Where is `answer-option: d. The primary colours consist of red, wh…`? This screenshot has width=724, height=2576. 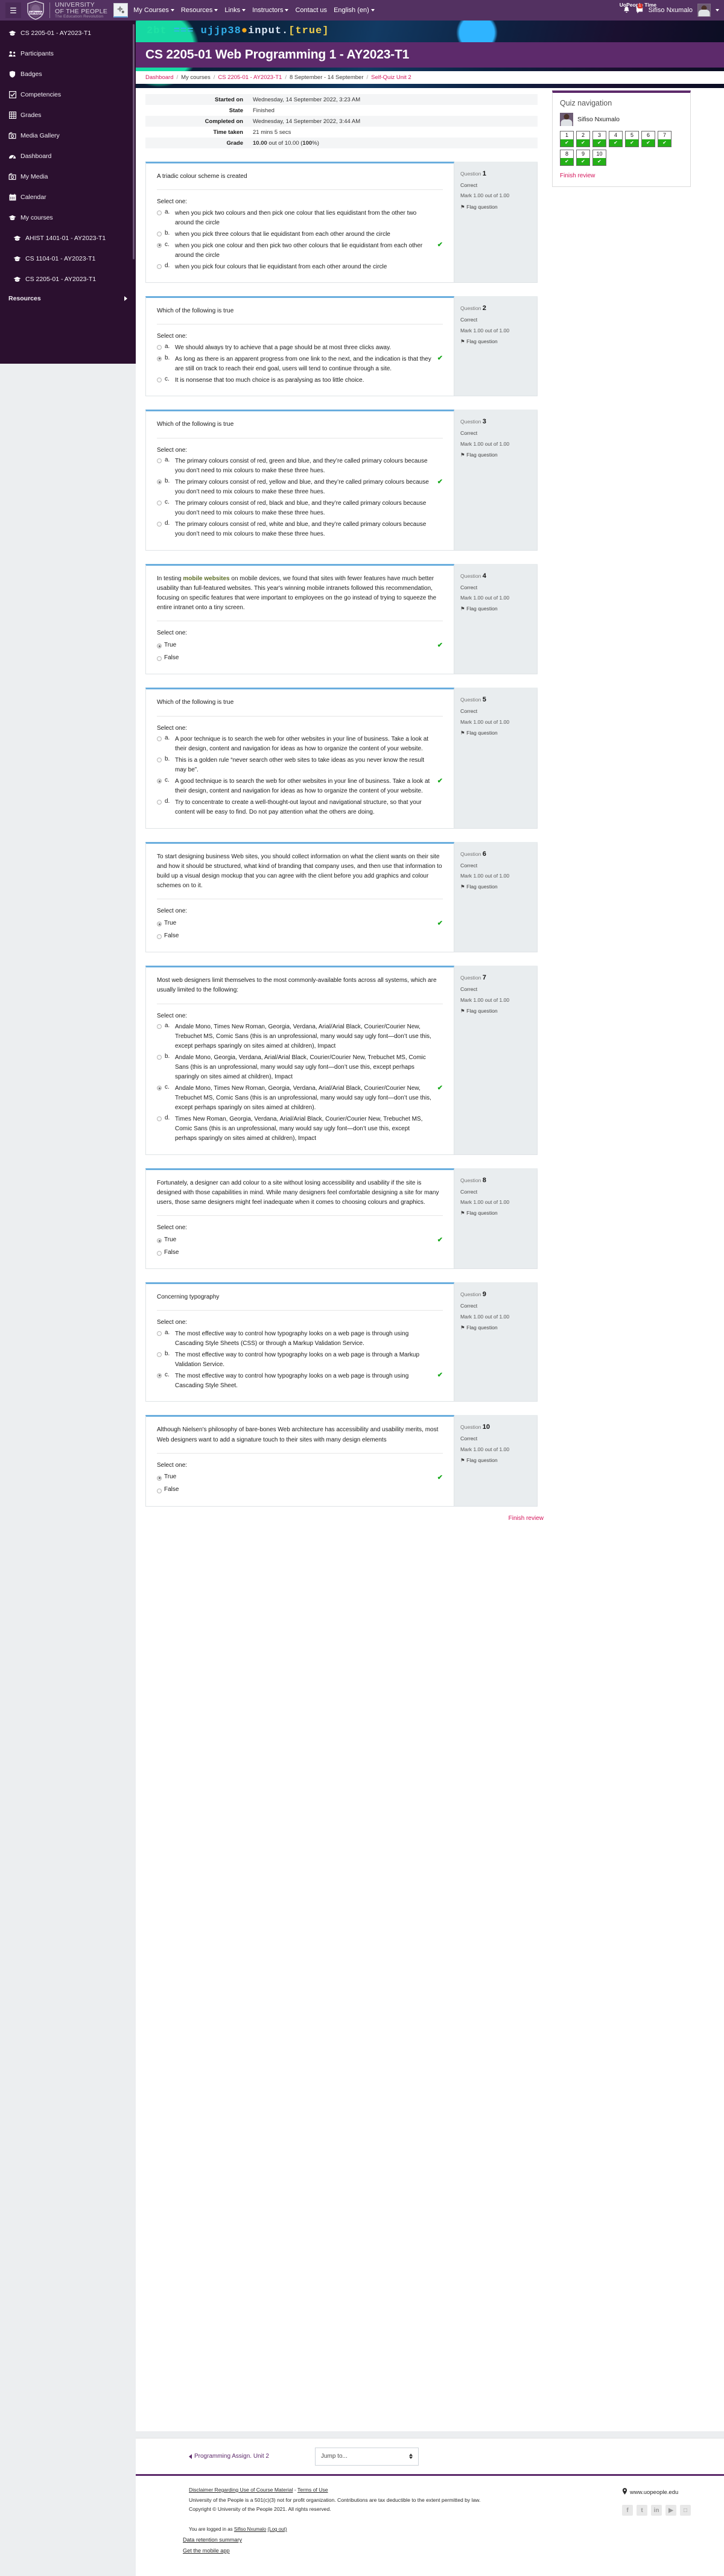
answer-option: d. The primary colours consist of red, wh… is located at coordinates (300, 529).